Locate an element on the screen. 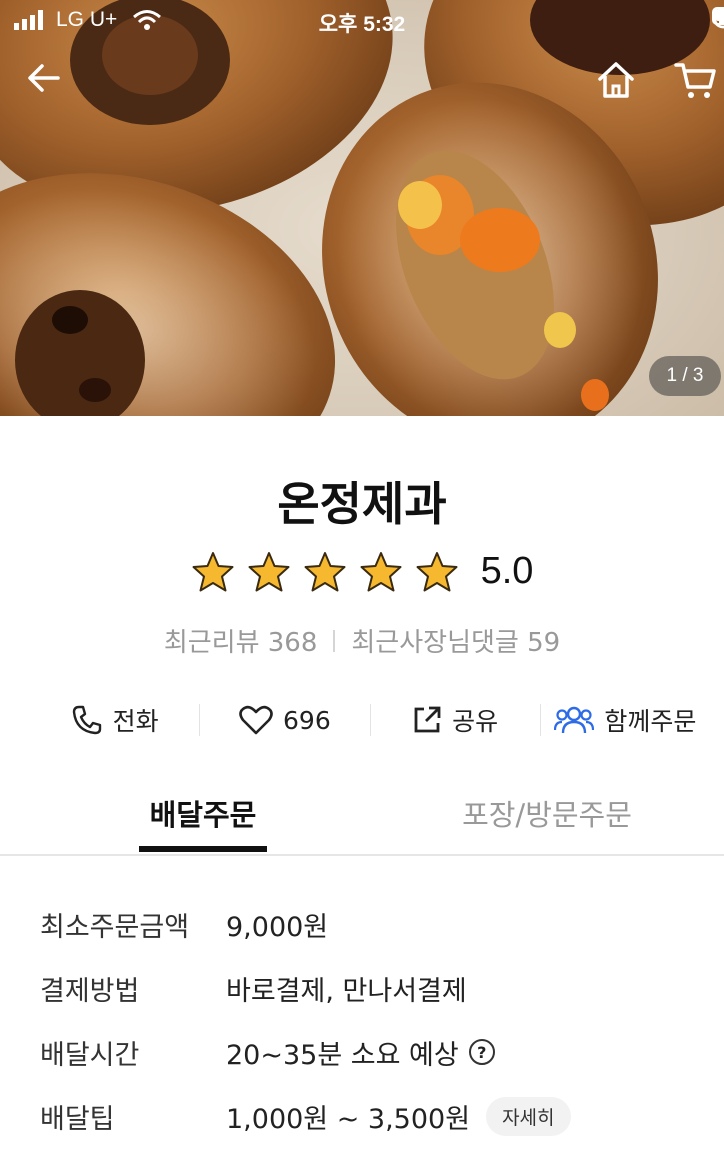  payment-label: 결제방법 is located at coordinates (90, 991).